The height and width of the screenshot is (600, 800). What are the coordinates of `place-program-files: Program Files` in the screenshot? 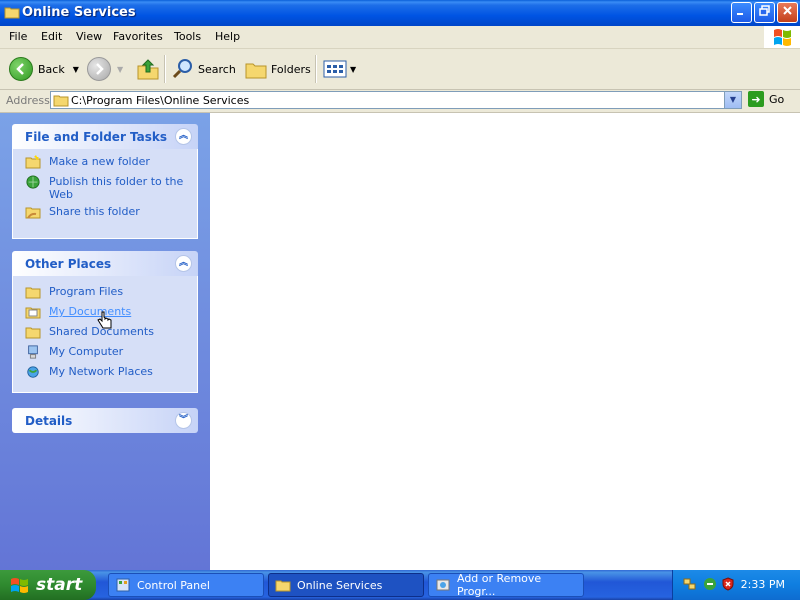 It's located at (105, 293).